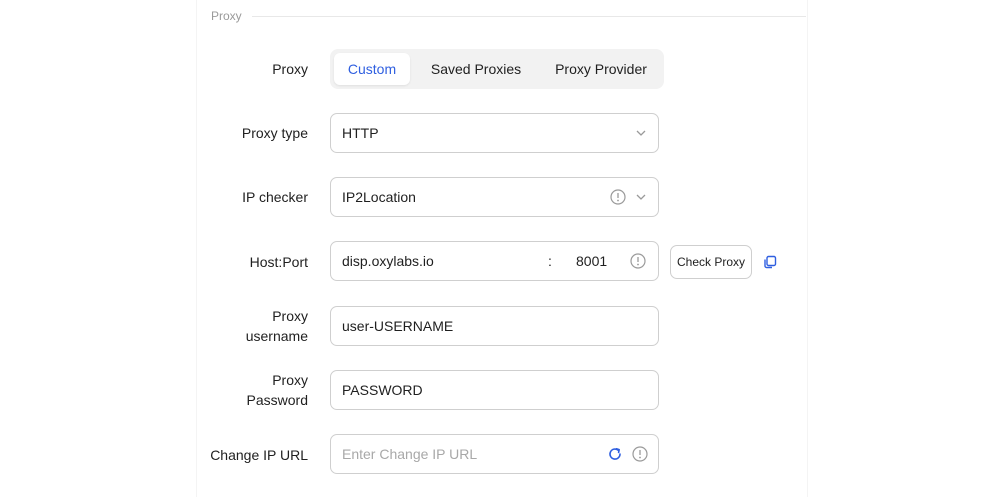  What do you see at coordinates (494, 261) in the screenshot?
I see `host-port-field: disp.oxylabs.io : 8001` at bounding box center [494, 261].